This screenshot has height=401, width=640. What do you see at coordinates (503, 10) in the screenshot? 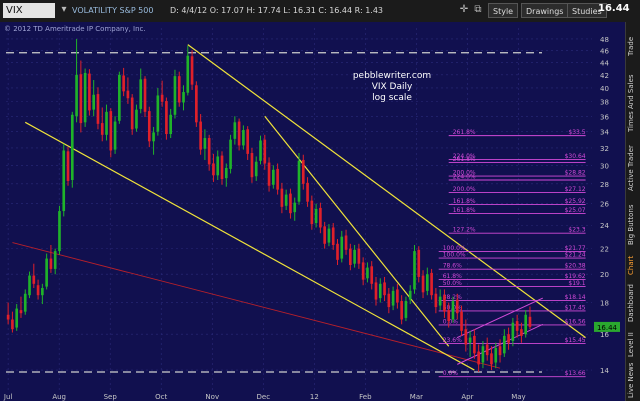
I see `style-button: Style` at bounding box center [503, 10].